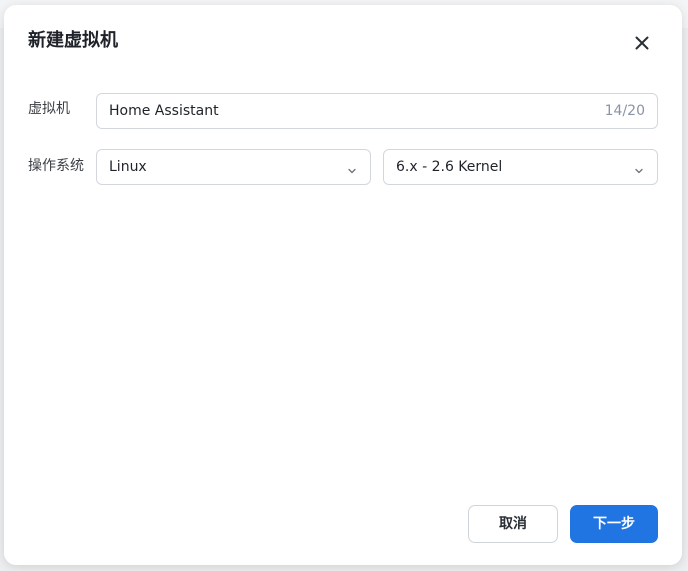 Image resolution: width=688 pixels, height=571 pixels. I want to click on os-family-value: Linux, so click(128, 167).